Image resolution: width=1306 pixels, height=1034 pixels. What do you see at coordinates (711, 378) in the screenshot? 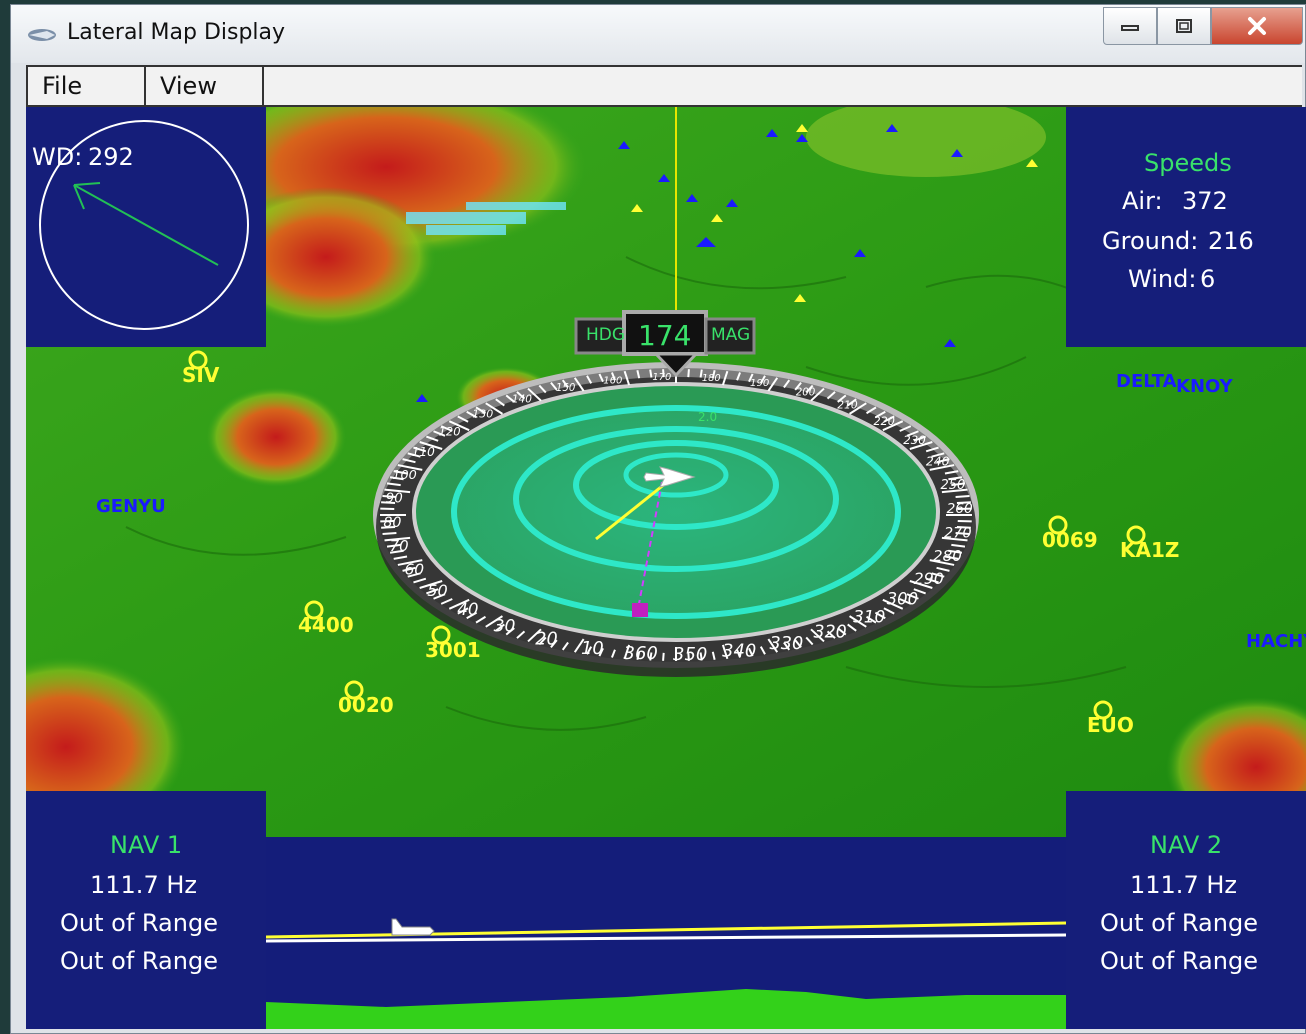
I see `compass-tick-label: 180` at bounding box center [711, 378].